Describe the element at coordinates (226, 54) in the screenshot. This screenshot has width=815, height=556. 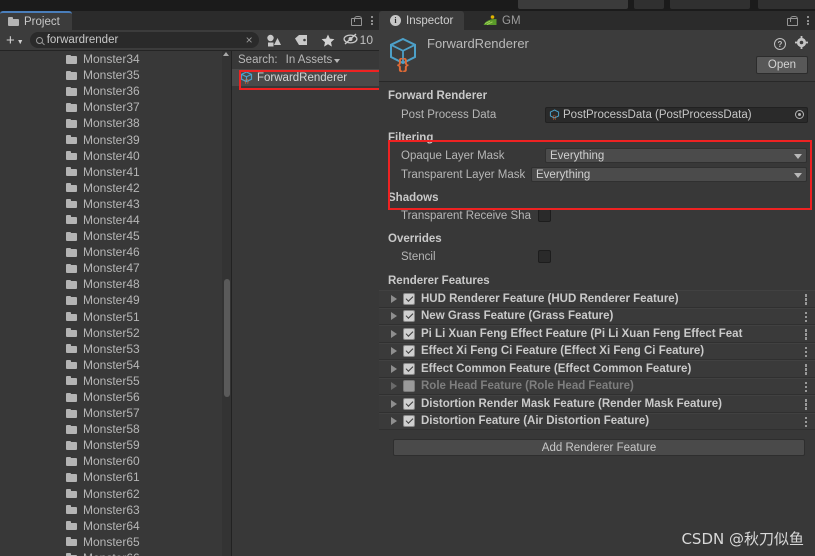
I see `scroll-up-arrow-icon` at that location.